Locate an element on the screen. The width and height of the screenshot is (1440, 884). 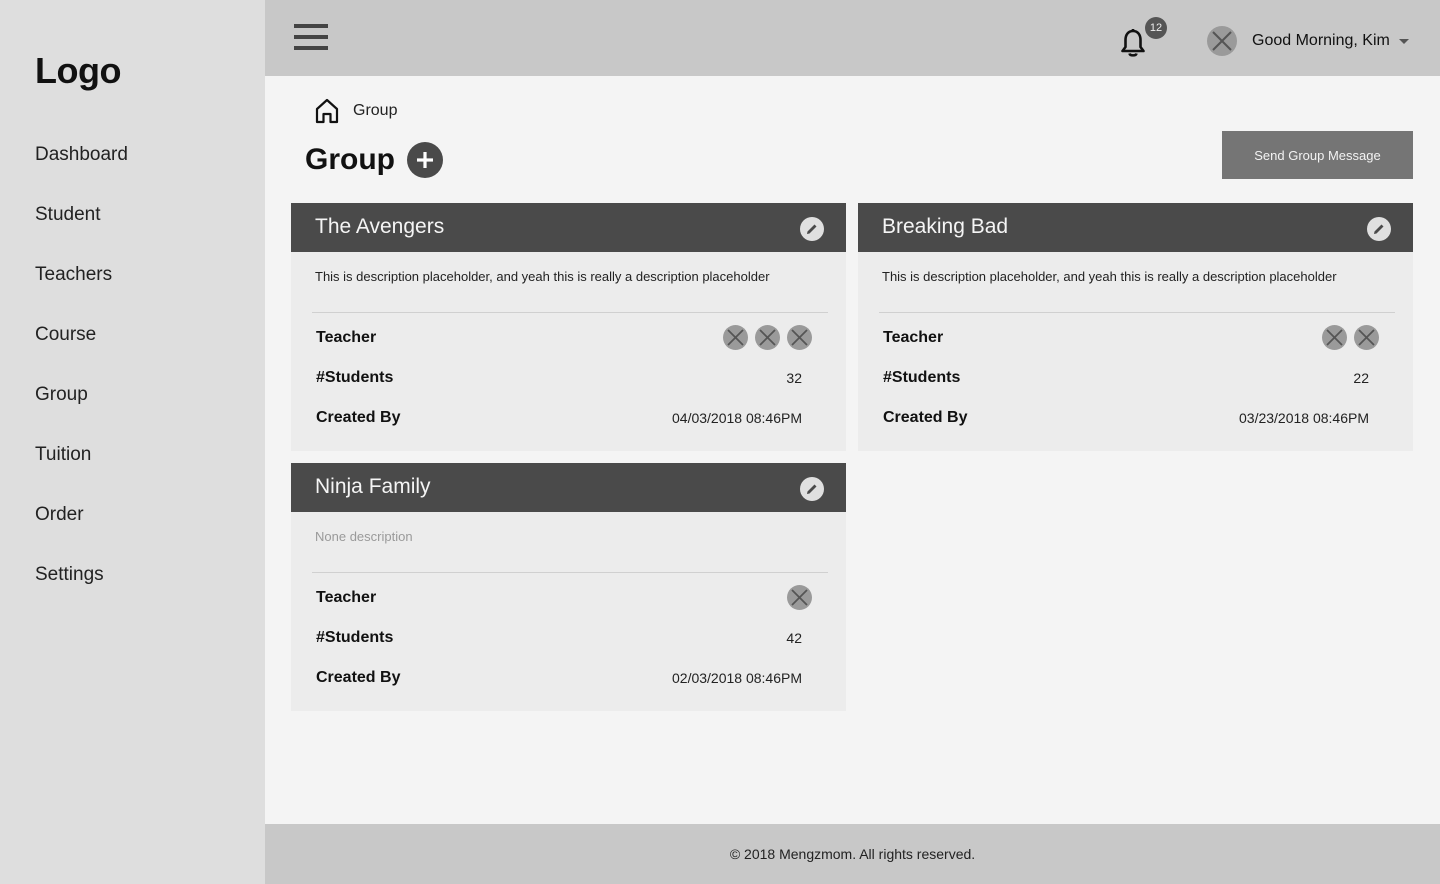
breadcrumb-current: Group is located at coordinates (375, 110).